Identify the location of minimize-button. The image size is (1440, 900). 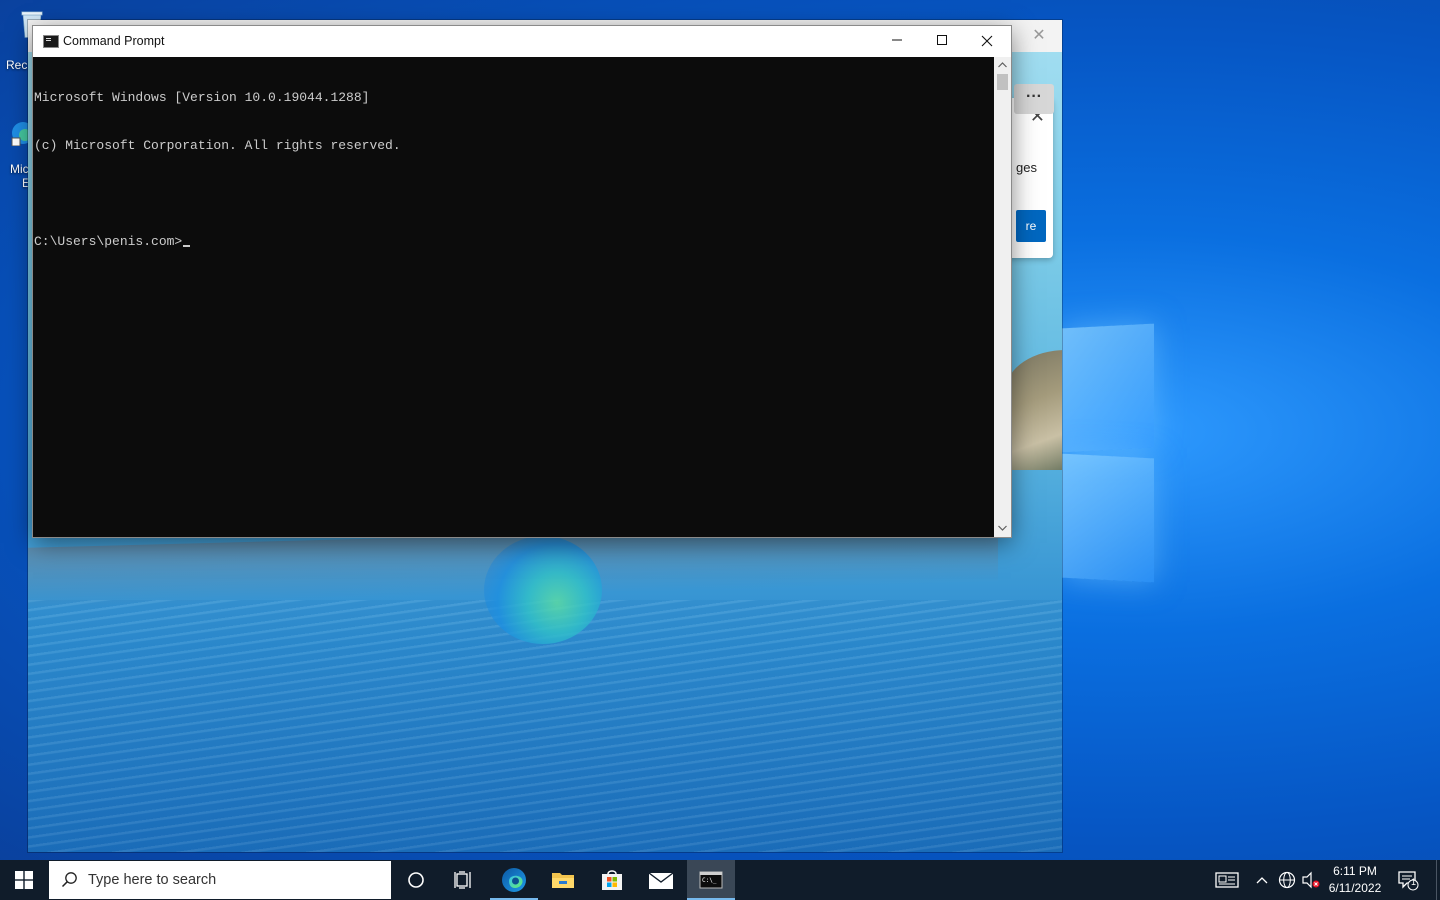
(897, 41).